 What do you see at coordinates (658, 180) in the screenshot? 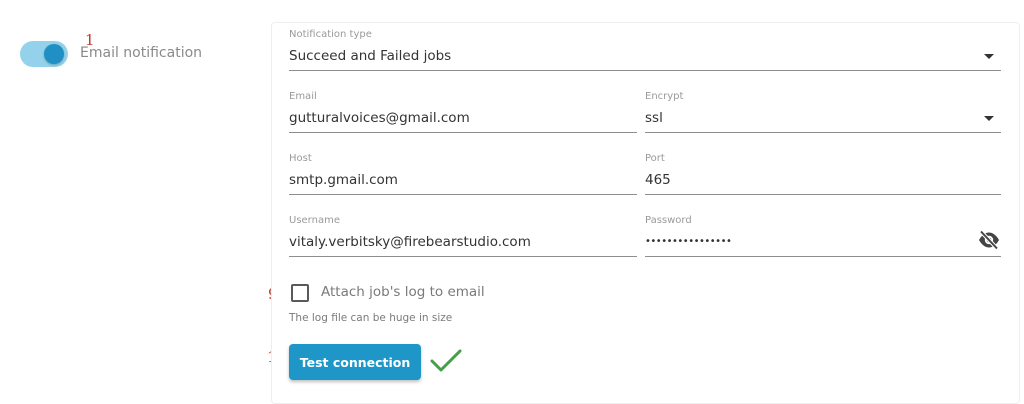
I see `port-value: 465` at bounding box center [658, 180].